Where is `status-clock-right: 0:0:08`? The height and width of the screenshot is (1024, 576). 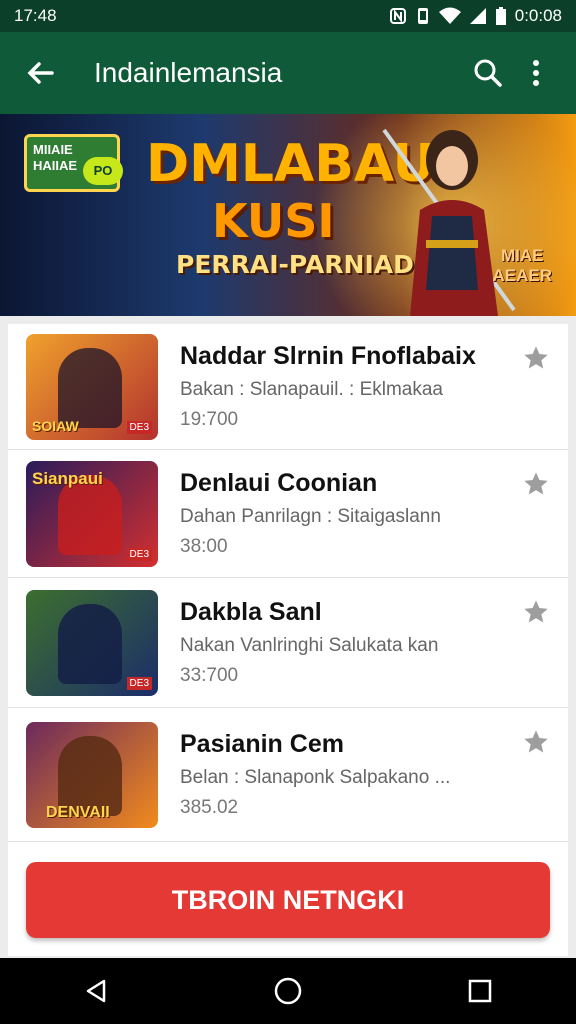 status-clock-right: 0:0:08 is located at coordinates (538, 15).